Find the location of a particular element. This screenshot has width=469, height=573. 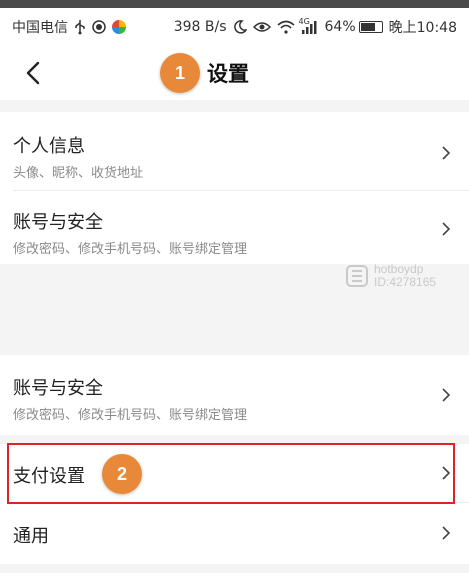

status-bar: 中国电信 398 B/s 4G 64% 晚上10:48 is located at coordinates (234, 27).